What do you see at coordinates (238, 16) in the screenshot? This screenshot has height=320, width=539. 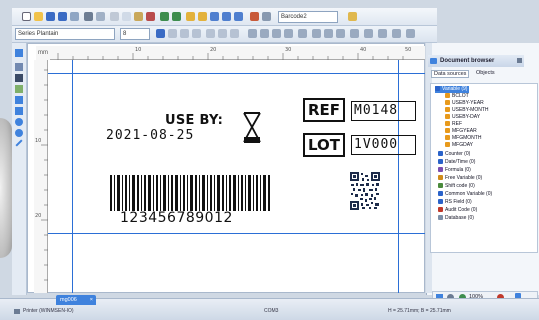 I see `zoom-icon` at bounding box center [238, 16].